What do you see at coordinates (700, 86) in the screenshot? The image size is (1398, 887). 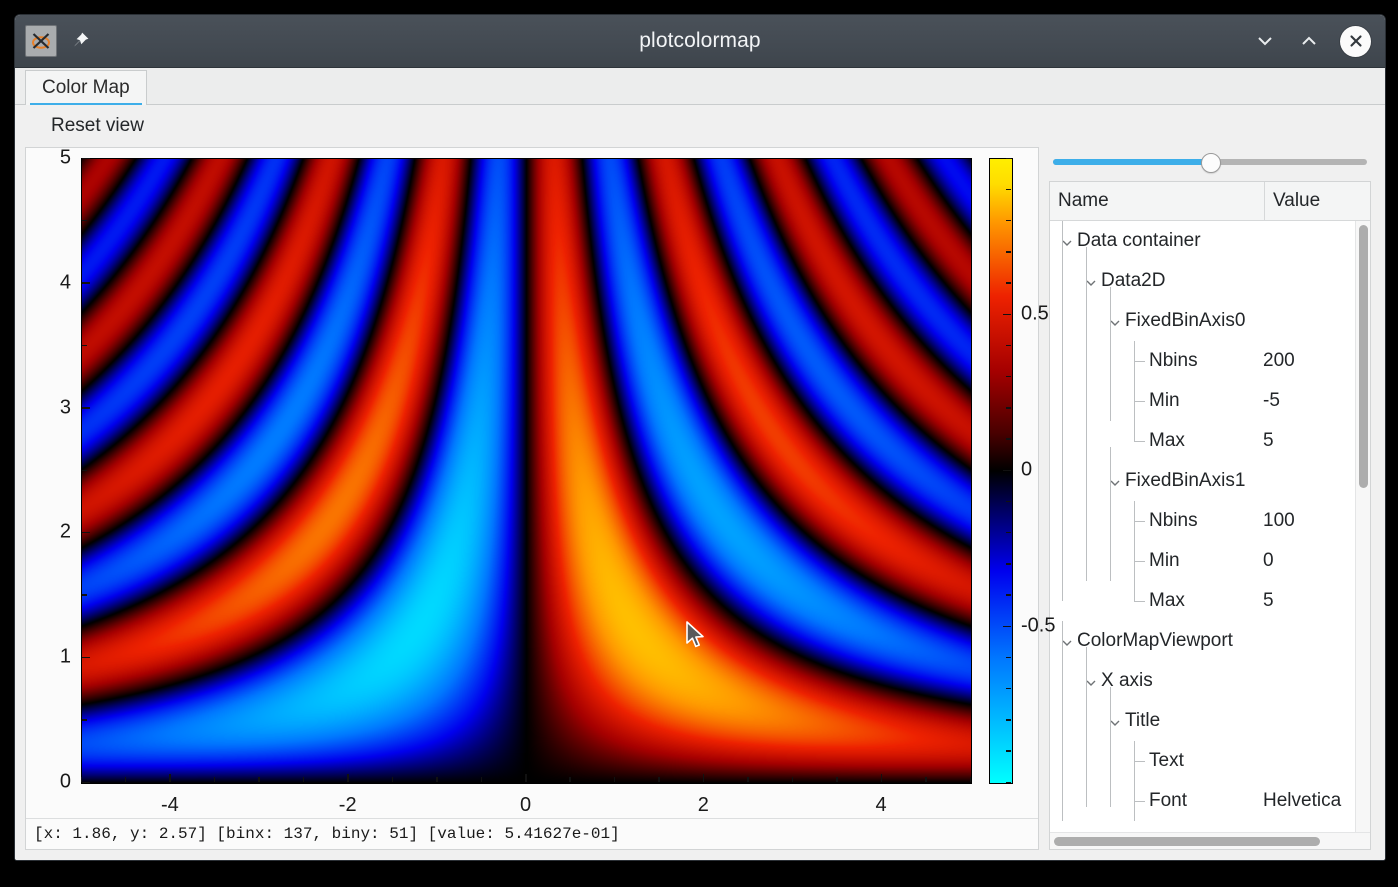 I see `tab-bar: Color Map` at bounding box center [700, 86].